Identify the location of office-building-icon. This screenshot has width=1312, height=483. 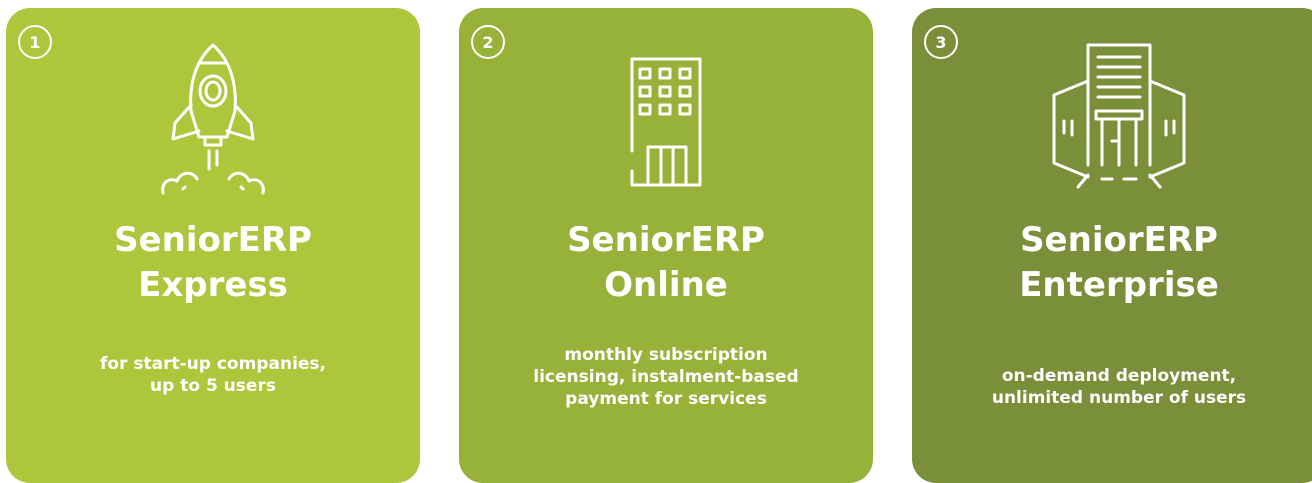
(666, 118).